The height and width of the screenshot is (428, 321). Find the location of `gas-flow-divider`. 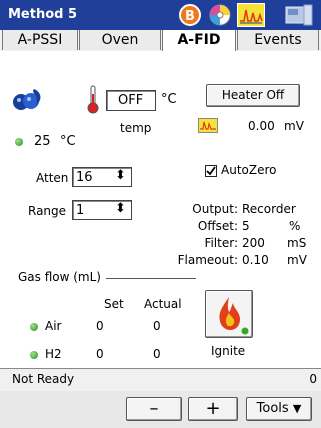

gas-flow-divider is located at coordinates (151, 278).